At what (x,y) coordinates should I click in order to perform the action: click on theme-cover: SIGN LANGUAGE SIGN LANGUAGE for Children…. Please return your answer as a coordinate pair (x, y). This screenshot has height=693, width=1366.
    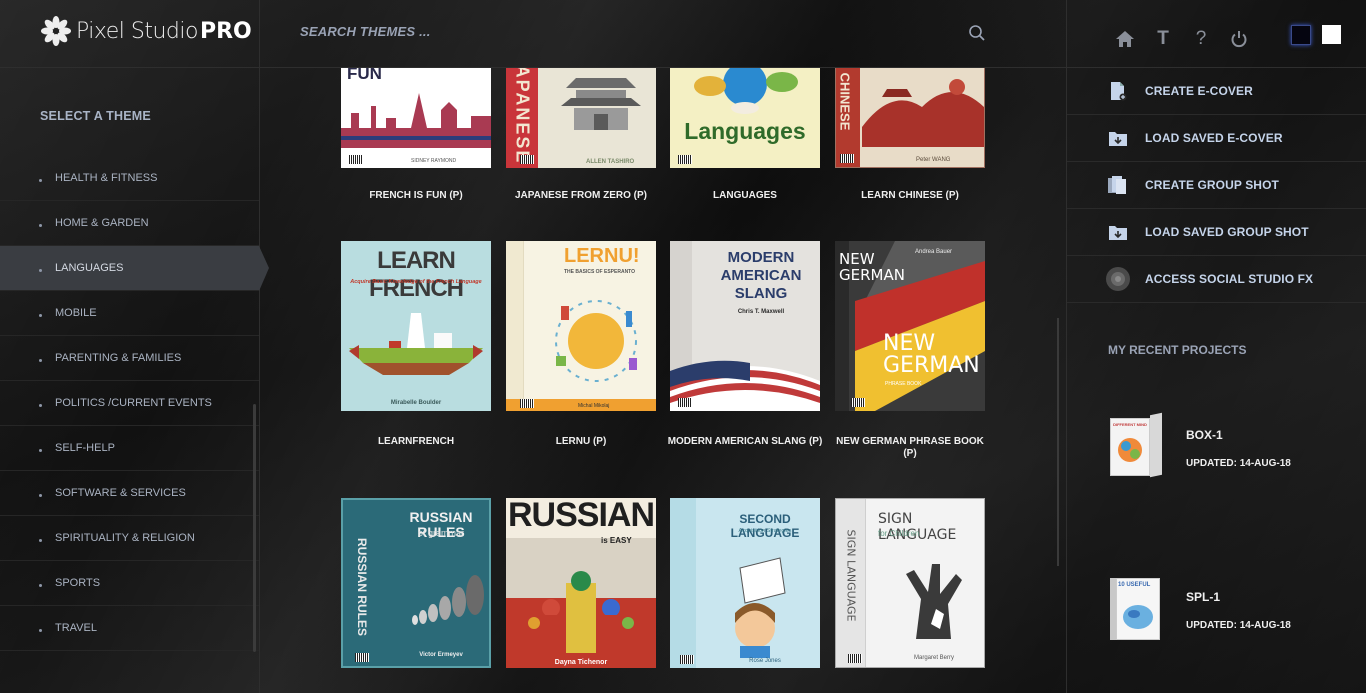
    Looking at the image, I should click on (910, 583).